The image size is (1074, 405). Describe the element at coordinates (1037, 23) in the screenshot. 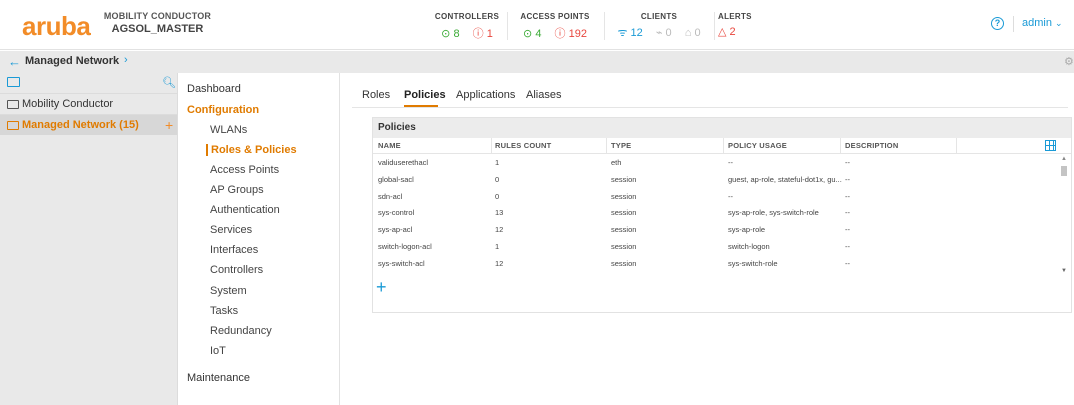

I see `user-name: admin` at that location.